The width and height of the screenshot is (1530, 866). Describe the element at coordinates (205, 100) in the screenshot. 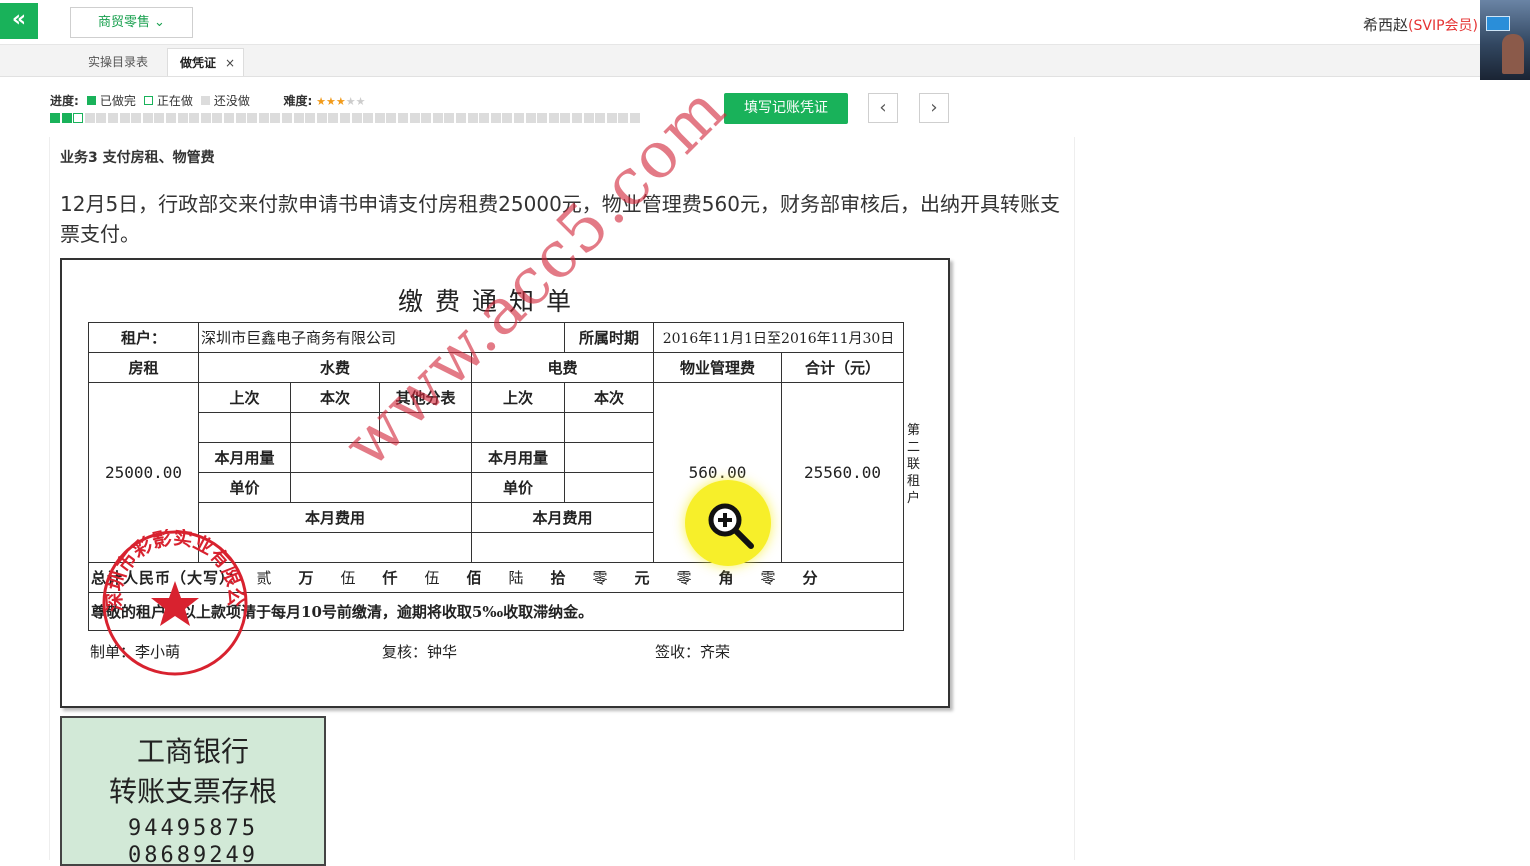

I see `todo-legend-icon` at that location.